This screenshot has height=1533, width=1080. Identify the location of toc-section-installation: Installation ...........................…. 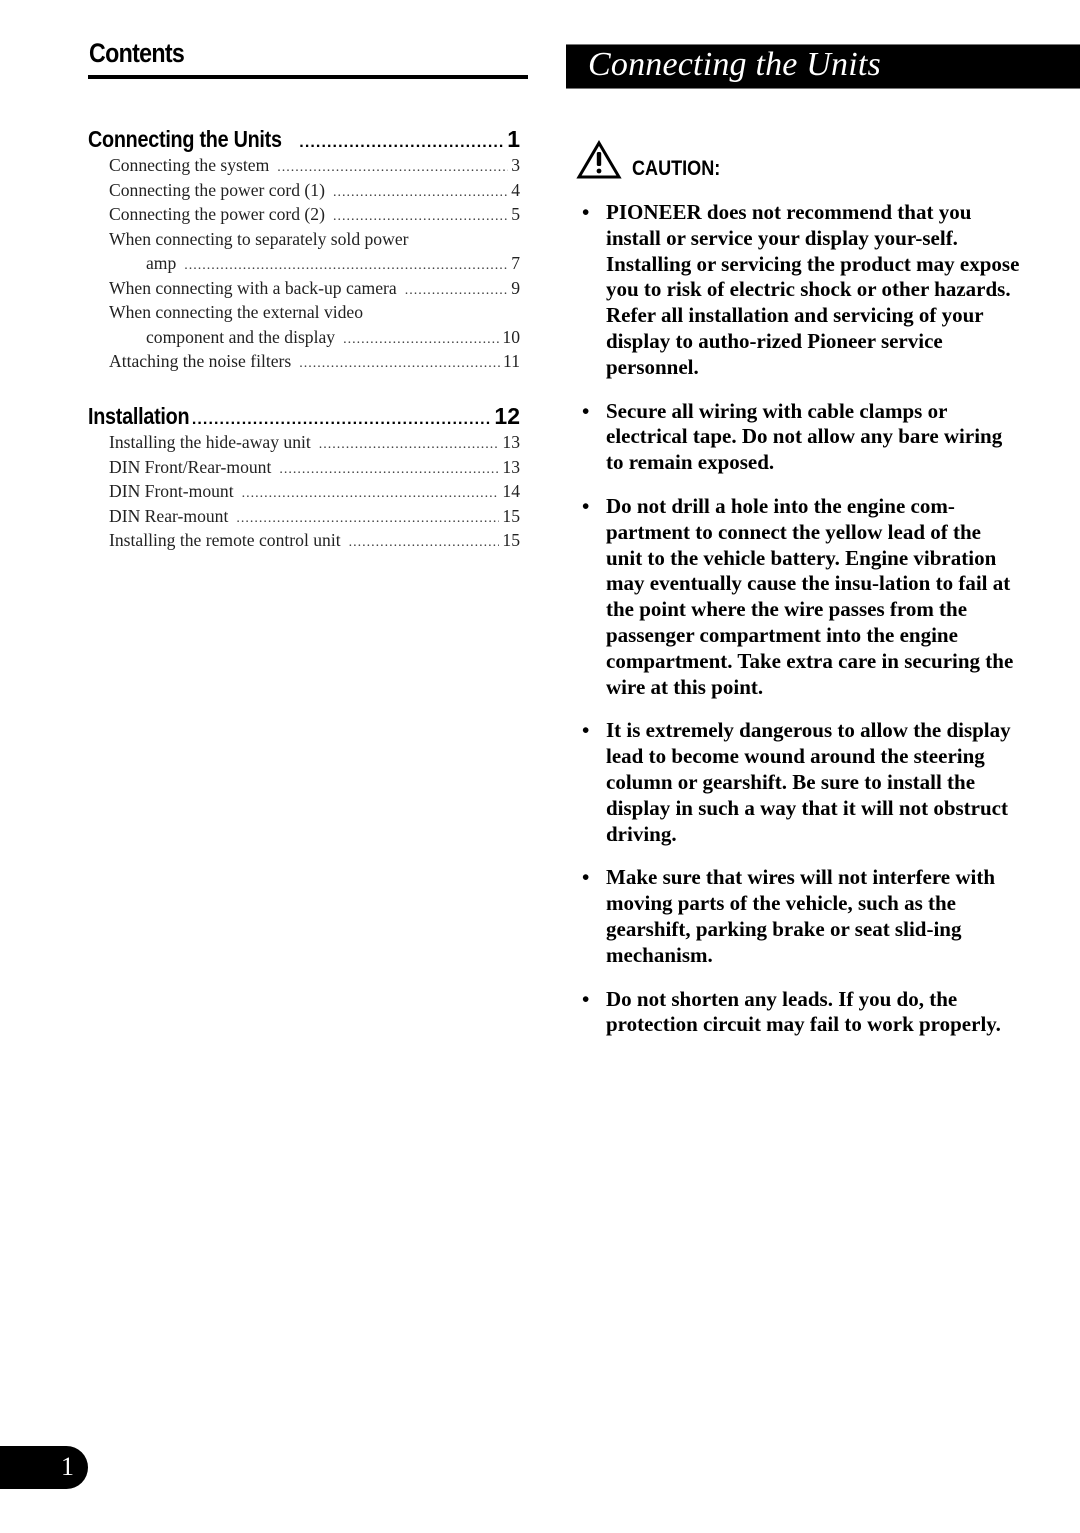
(304, 479).